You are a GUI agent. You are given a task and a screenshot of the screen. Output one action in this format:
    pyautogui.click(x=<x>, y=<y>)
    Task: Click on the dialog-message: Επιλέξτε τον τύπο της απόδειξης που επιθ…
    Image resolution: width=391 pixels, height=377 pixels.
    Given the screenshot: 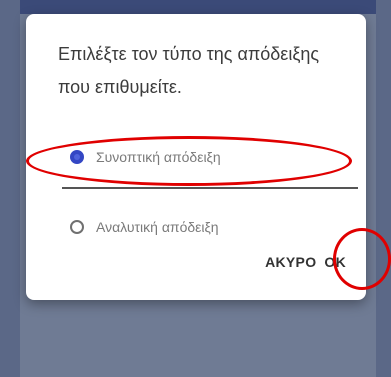 What is the action you would take?
    pyautogui.click(x=189, y=70)
    